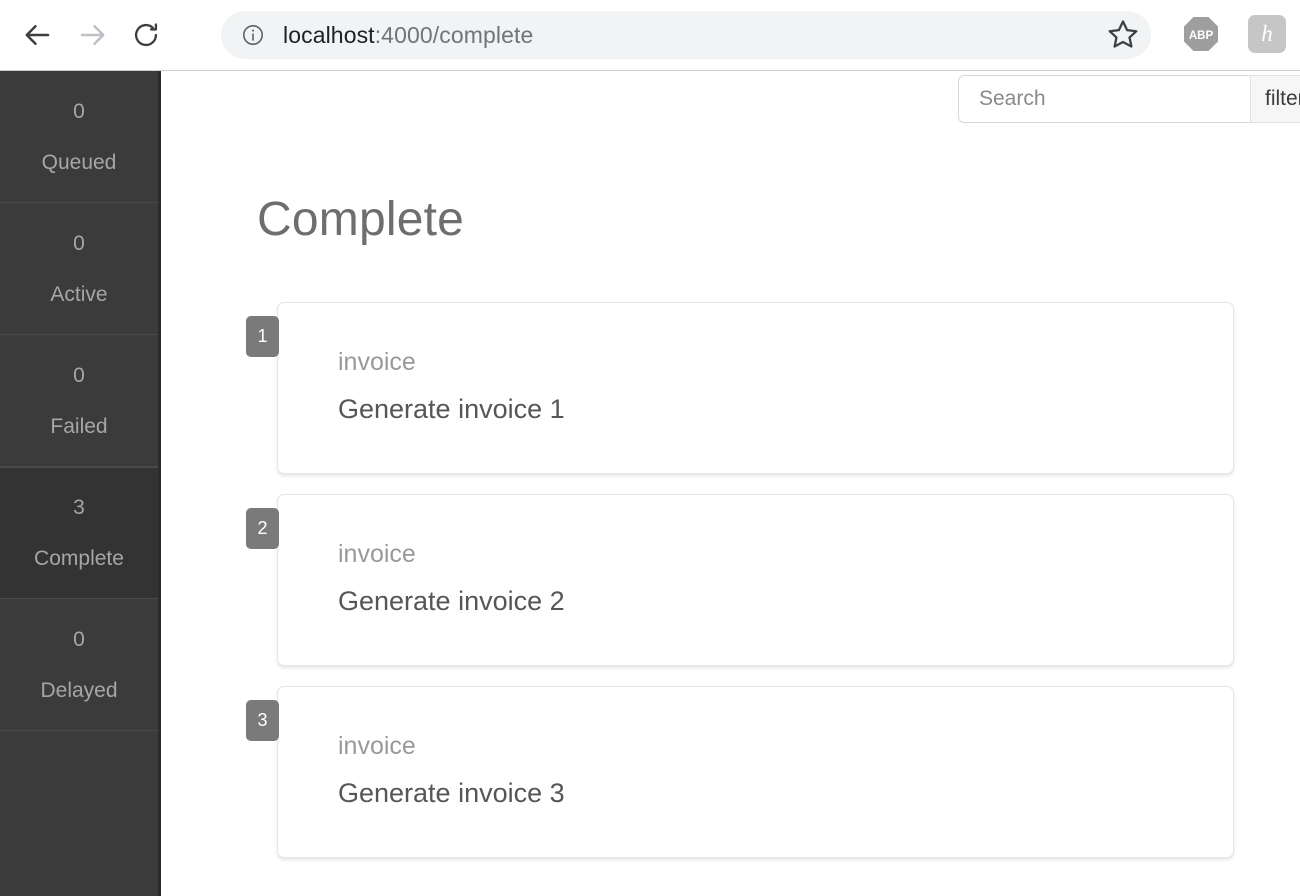  Describe the element at coordinates (686, 35) in the screenshot. I see `address-bar: localhost:4000/complete` at that location.